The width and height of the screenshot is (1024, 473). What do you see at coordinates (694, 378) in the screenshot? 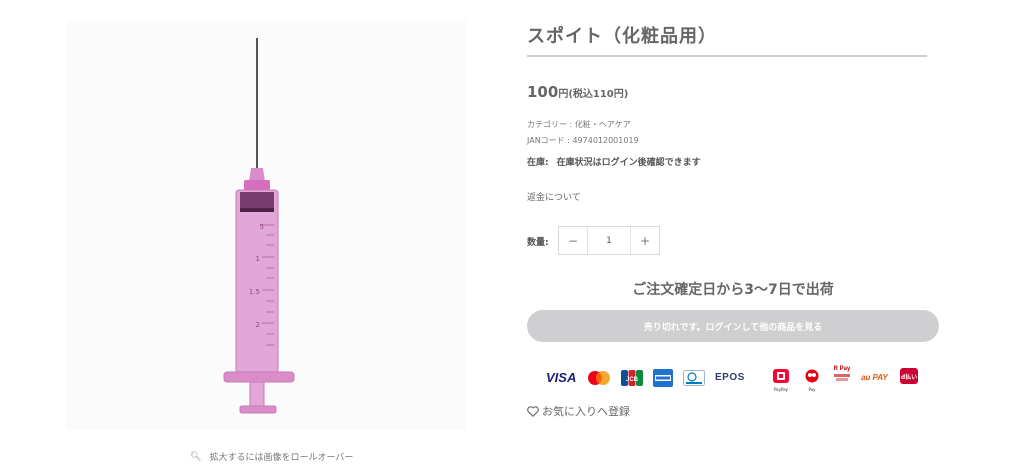
I see `dinersclub-logo` at bounding box center [694, 378].